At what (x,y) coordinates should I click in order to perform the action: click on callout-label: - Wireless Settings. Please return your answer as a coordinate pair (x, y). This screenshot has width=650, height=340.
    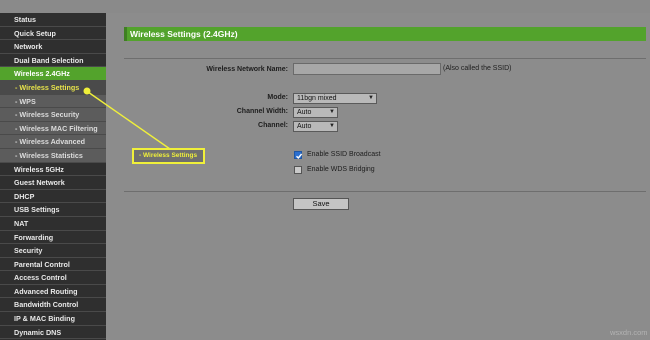
    Looking at the image, I should click on (168, 155).